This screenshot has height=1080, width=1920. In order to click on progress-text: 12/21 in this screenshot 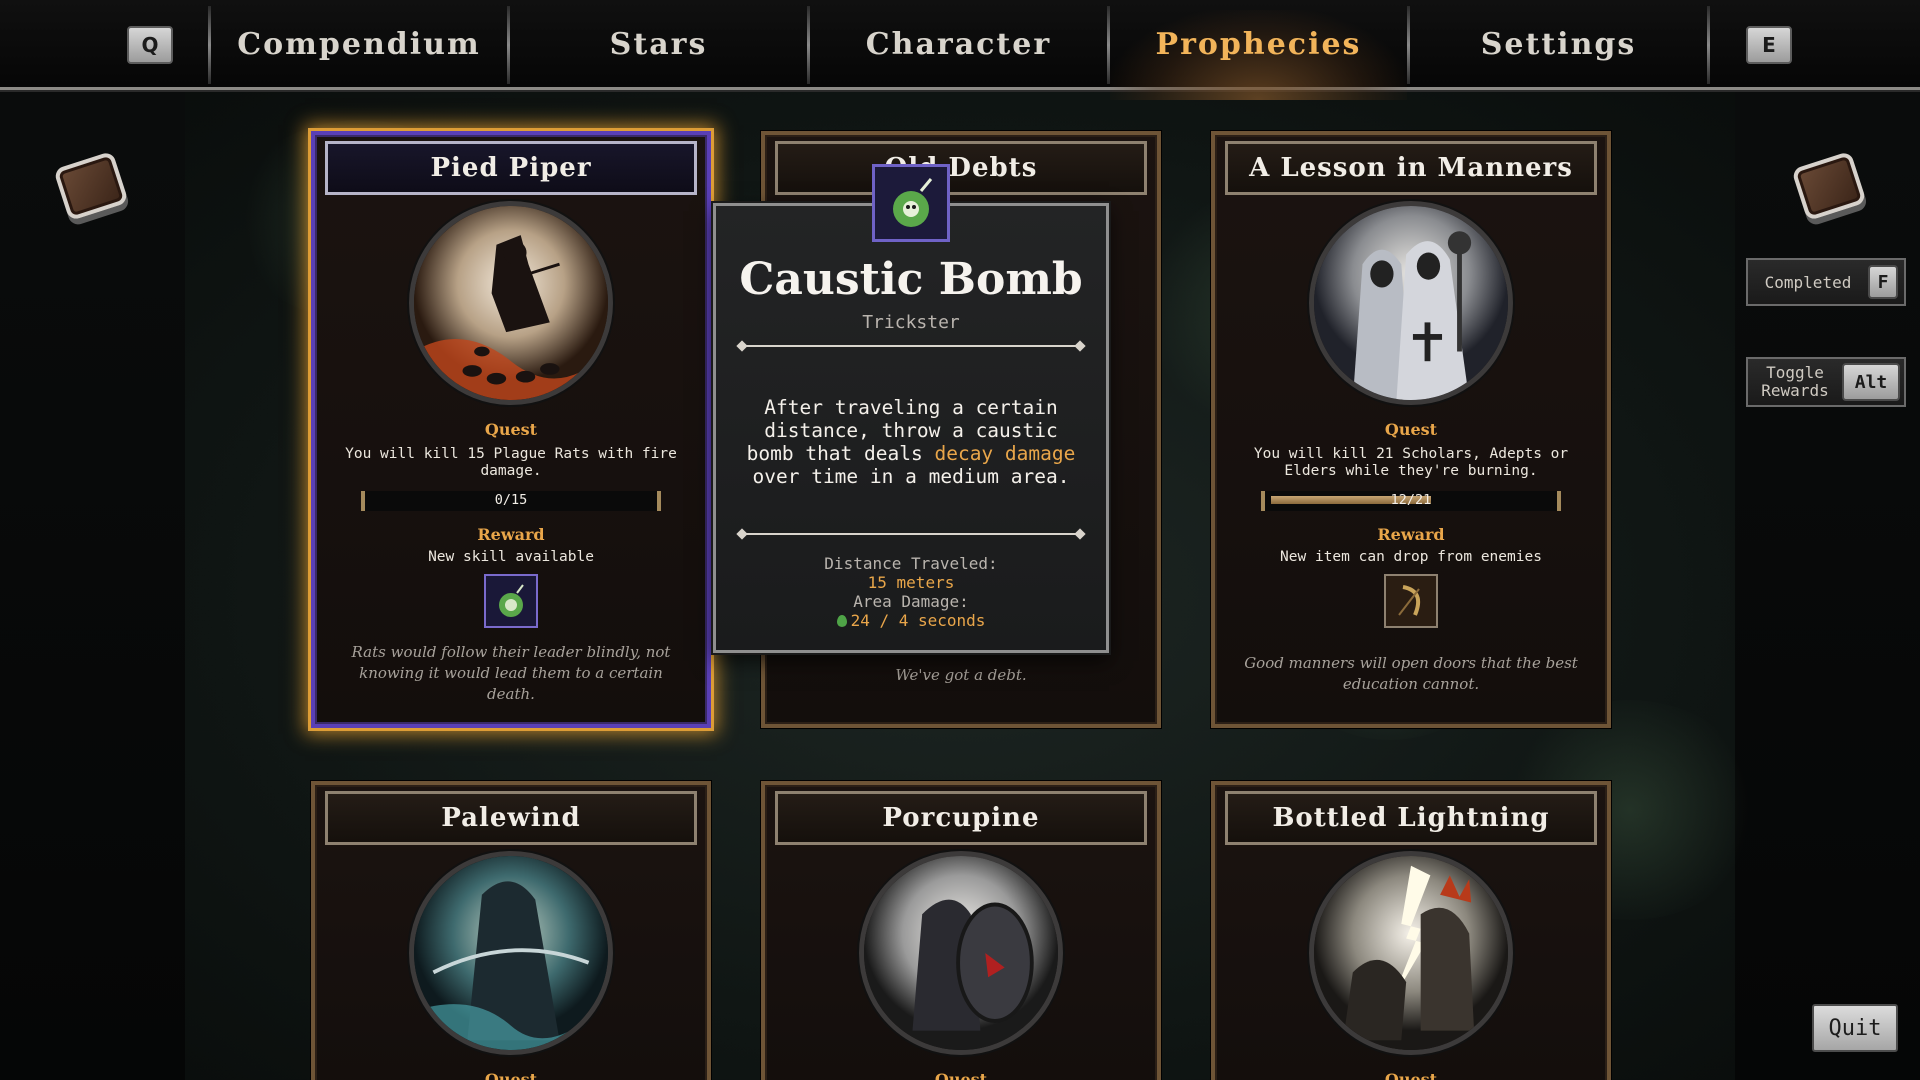, I will do `click(1411, 500)`.